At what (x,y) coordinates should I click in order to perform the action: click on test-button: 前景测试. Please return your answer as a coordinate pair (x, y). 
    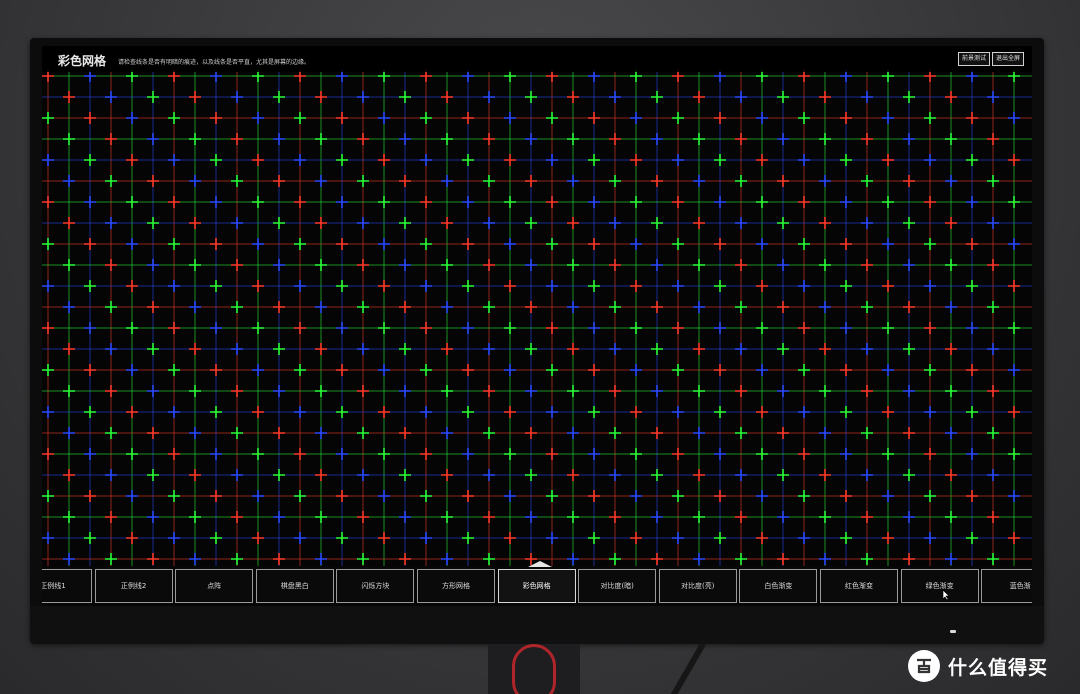
    Looking at the image, I should click on (974, 59).